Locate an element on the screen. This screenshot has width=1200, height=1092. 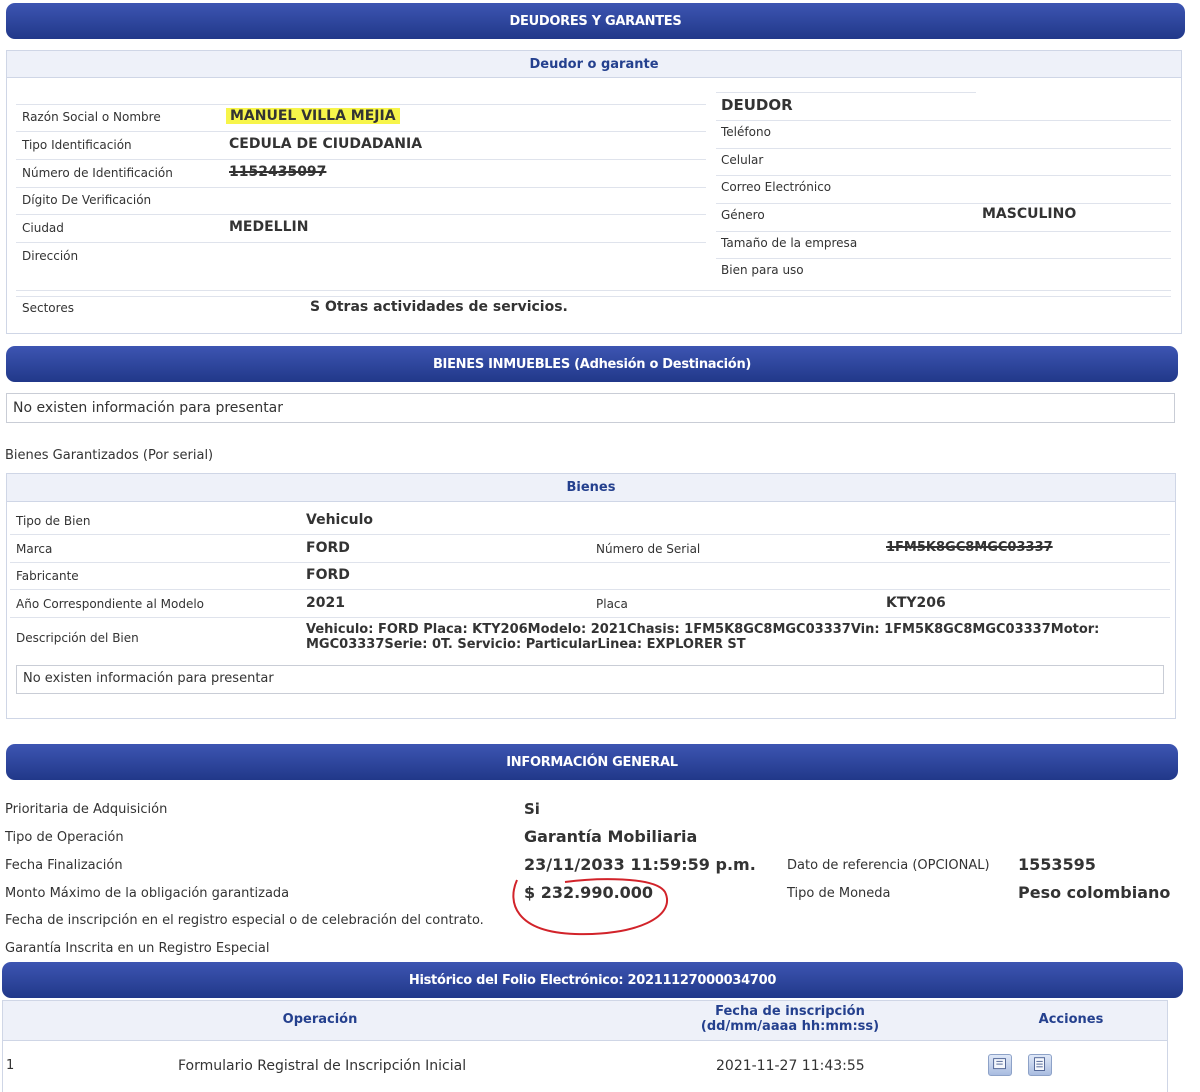
genero-label: Género is located at coordinates (743, 215).